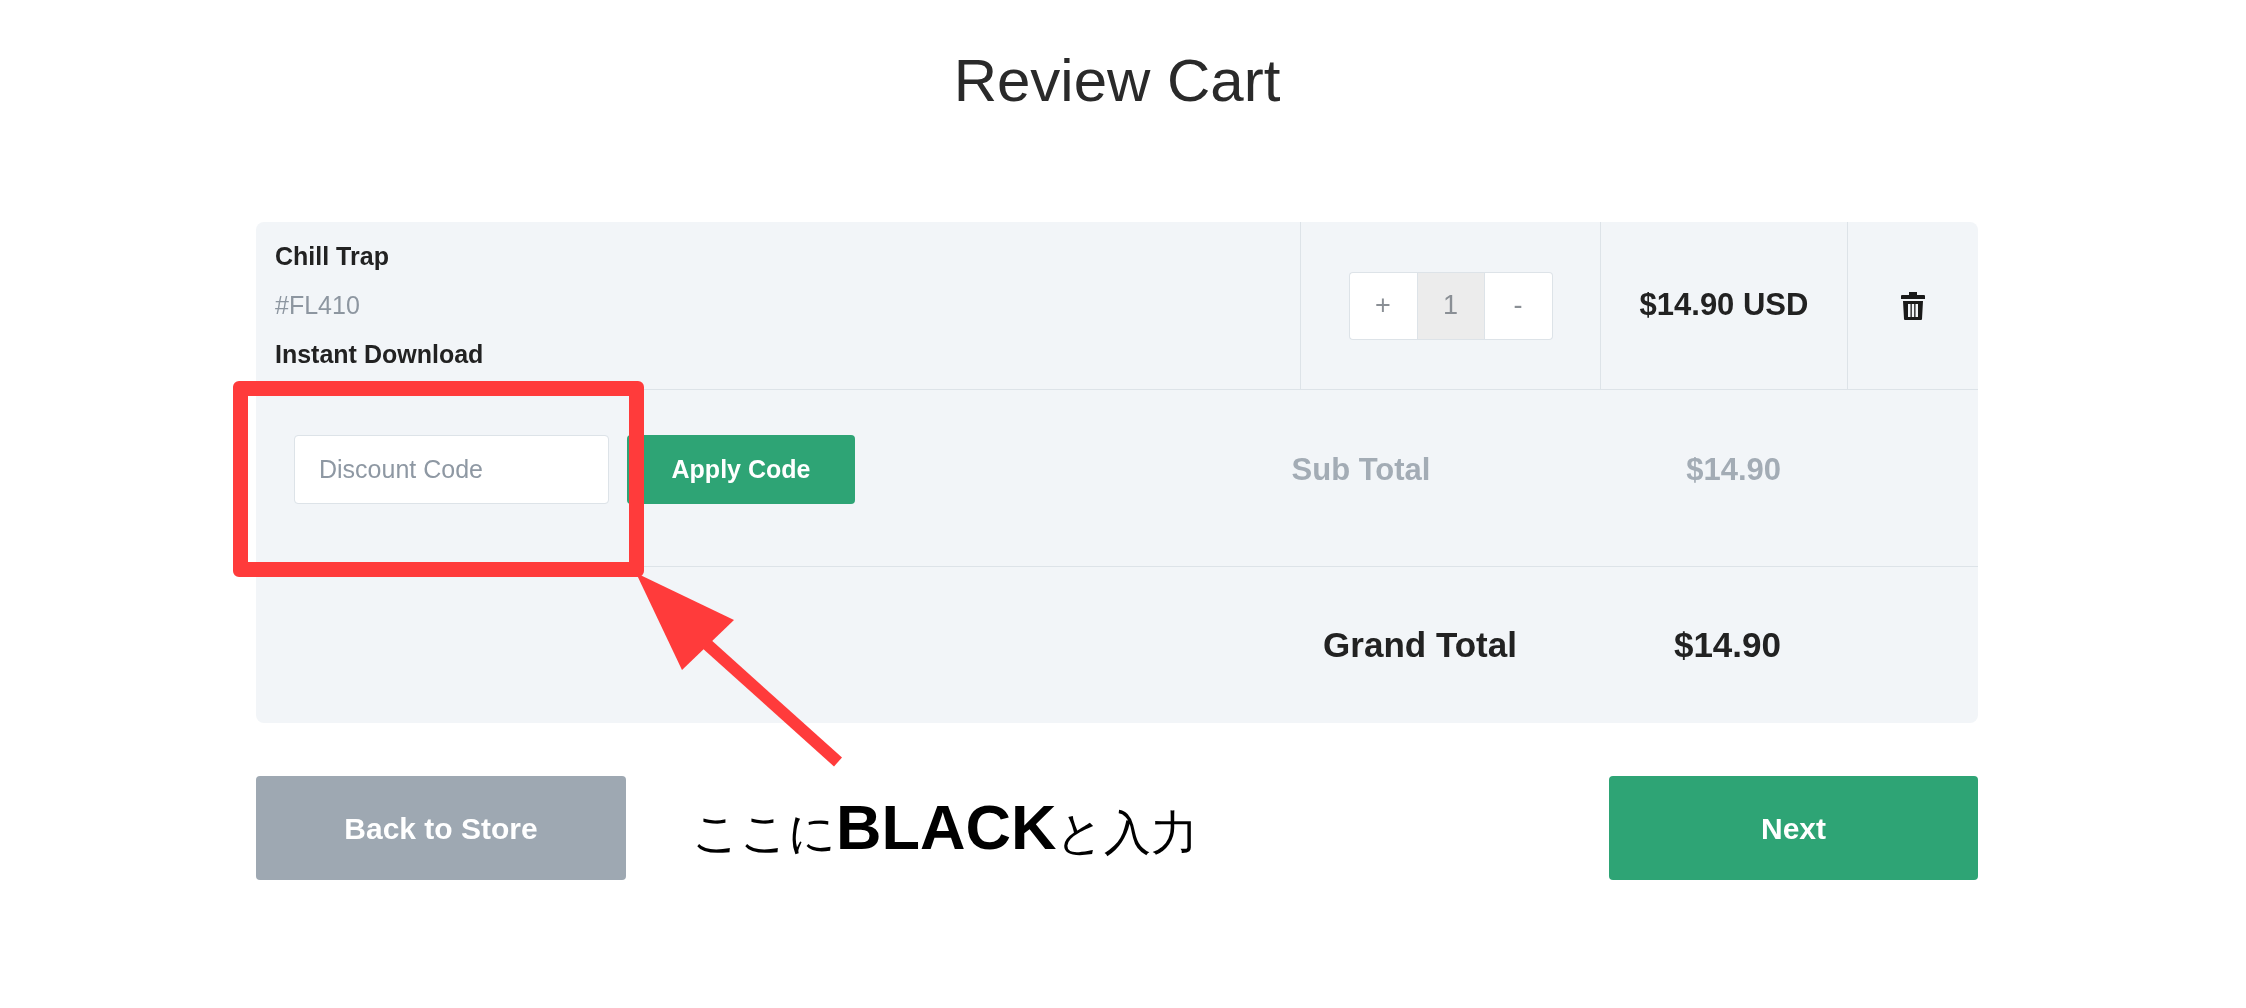 The width and height of the screenshot is (2246, 1008). What do you see at coordinates (1361, 470) in the screenshot?
I see `subtotal-label: Sub Total` at bounding box center [1361, 470].